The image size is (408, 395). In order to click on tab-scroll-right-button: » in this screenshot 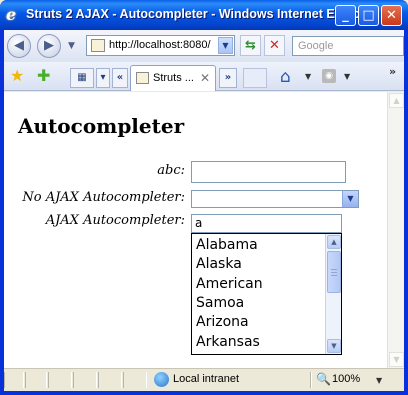, I will do `click(228, 78)`.